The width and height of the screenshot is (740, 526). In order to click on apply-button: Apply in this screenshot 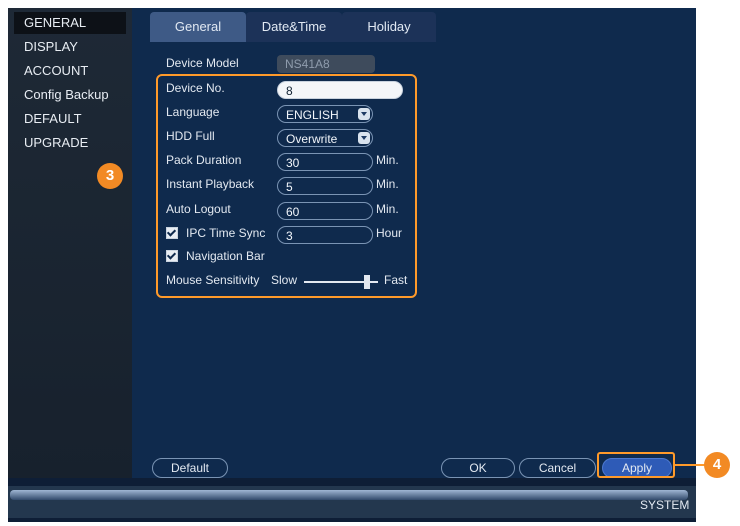, I will do `click(637, 468)`.